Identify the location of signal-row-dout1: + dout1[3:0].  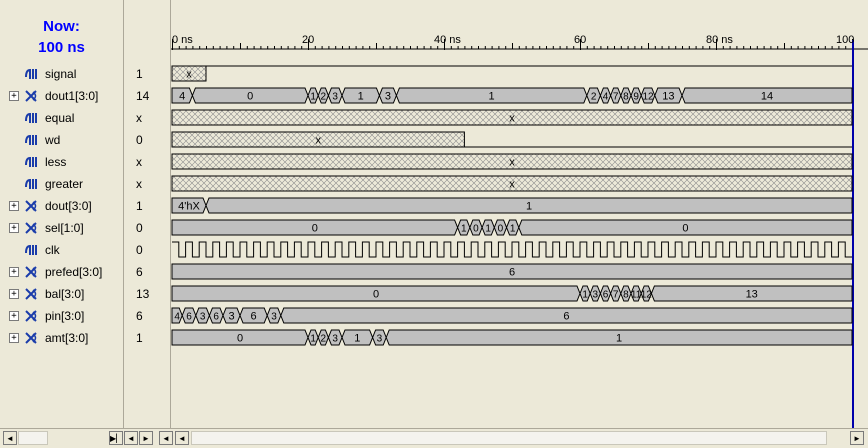
(61, 96).